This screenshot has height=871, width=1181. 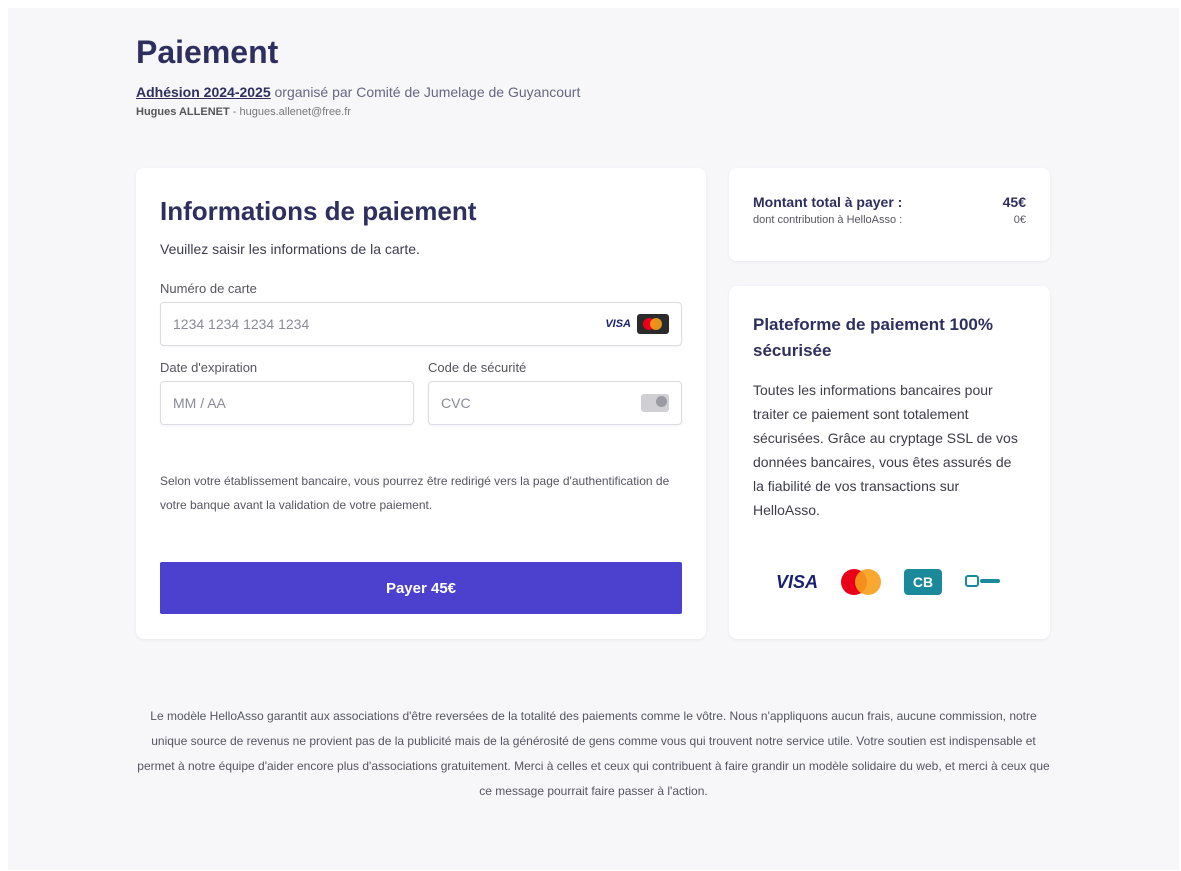 What do you see at coordinates (456, 403) in the screenshot?
I see `cvc-placeholder: CVC` at bounding box center [456, 403].